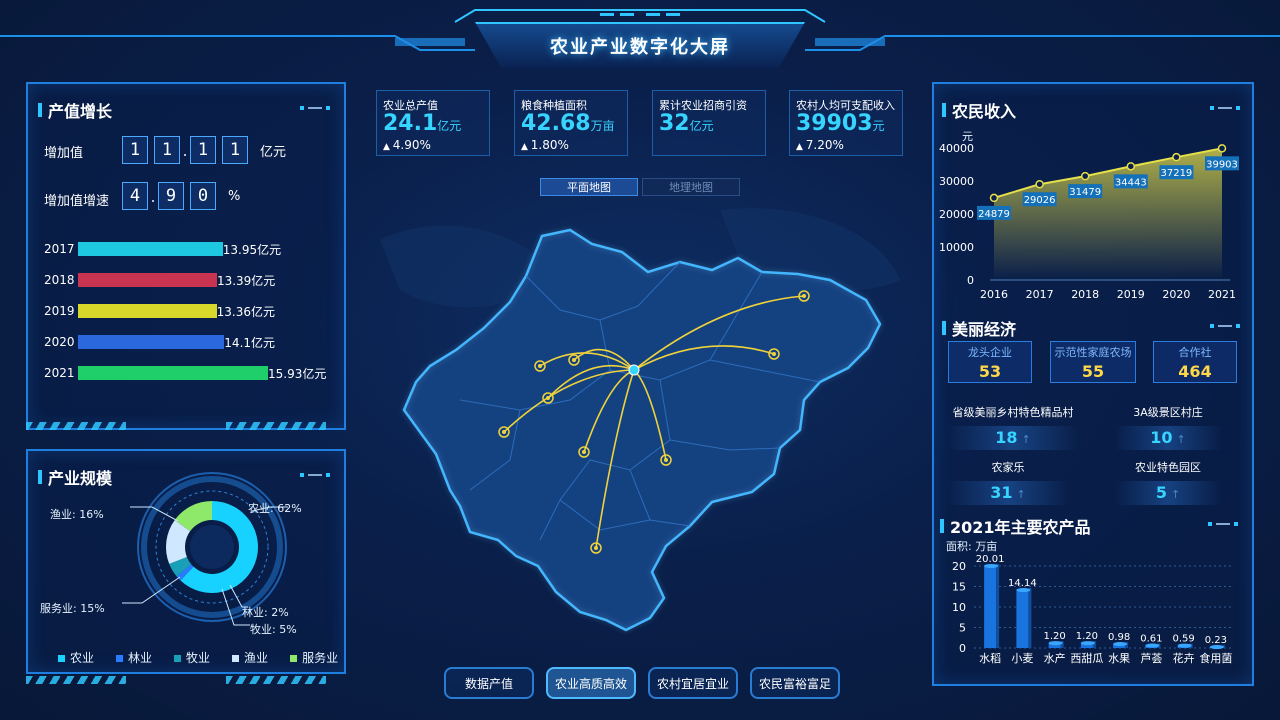 This screenshot has height=720, width=1280. What do you see at coordinates (984, 329) in the screenshot?
I see `beauty-title-text: 美丽经济` at bounding box center [984, 329].